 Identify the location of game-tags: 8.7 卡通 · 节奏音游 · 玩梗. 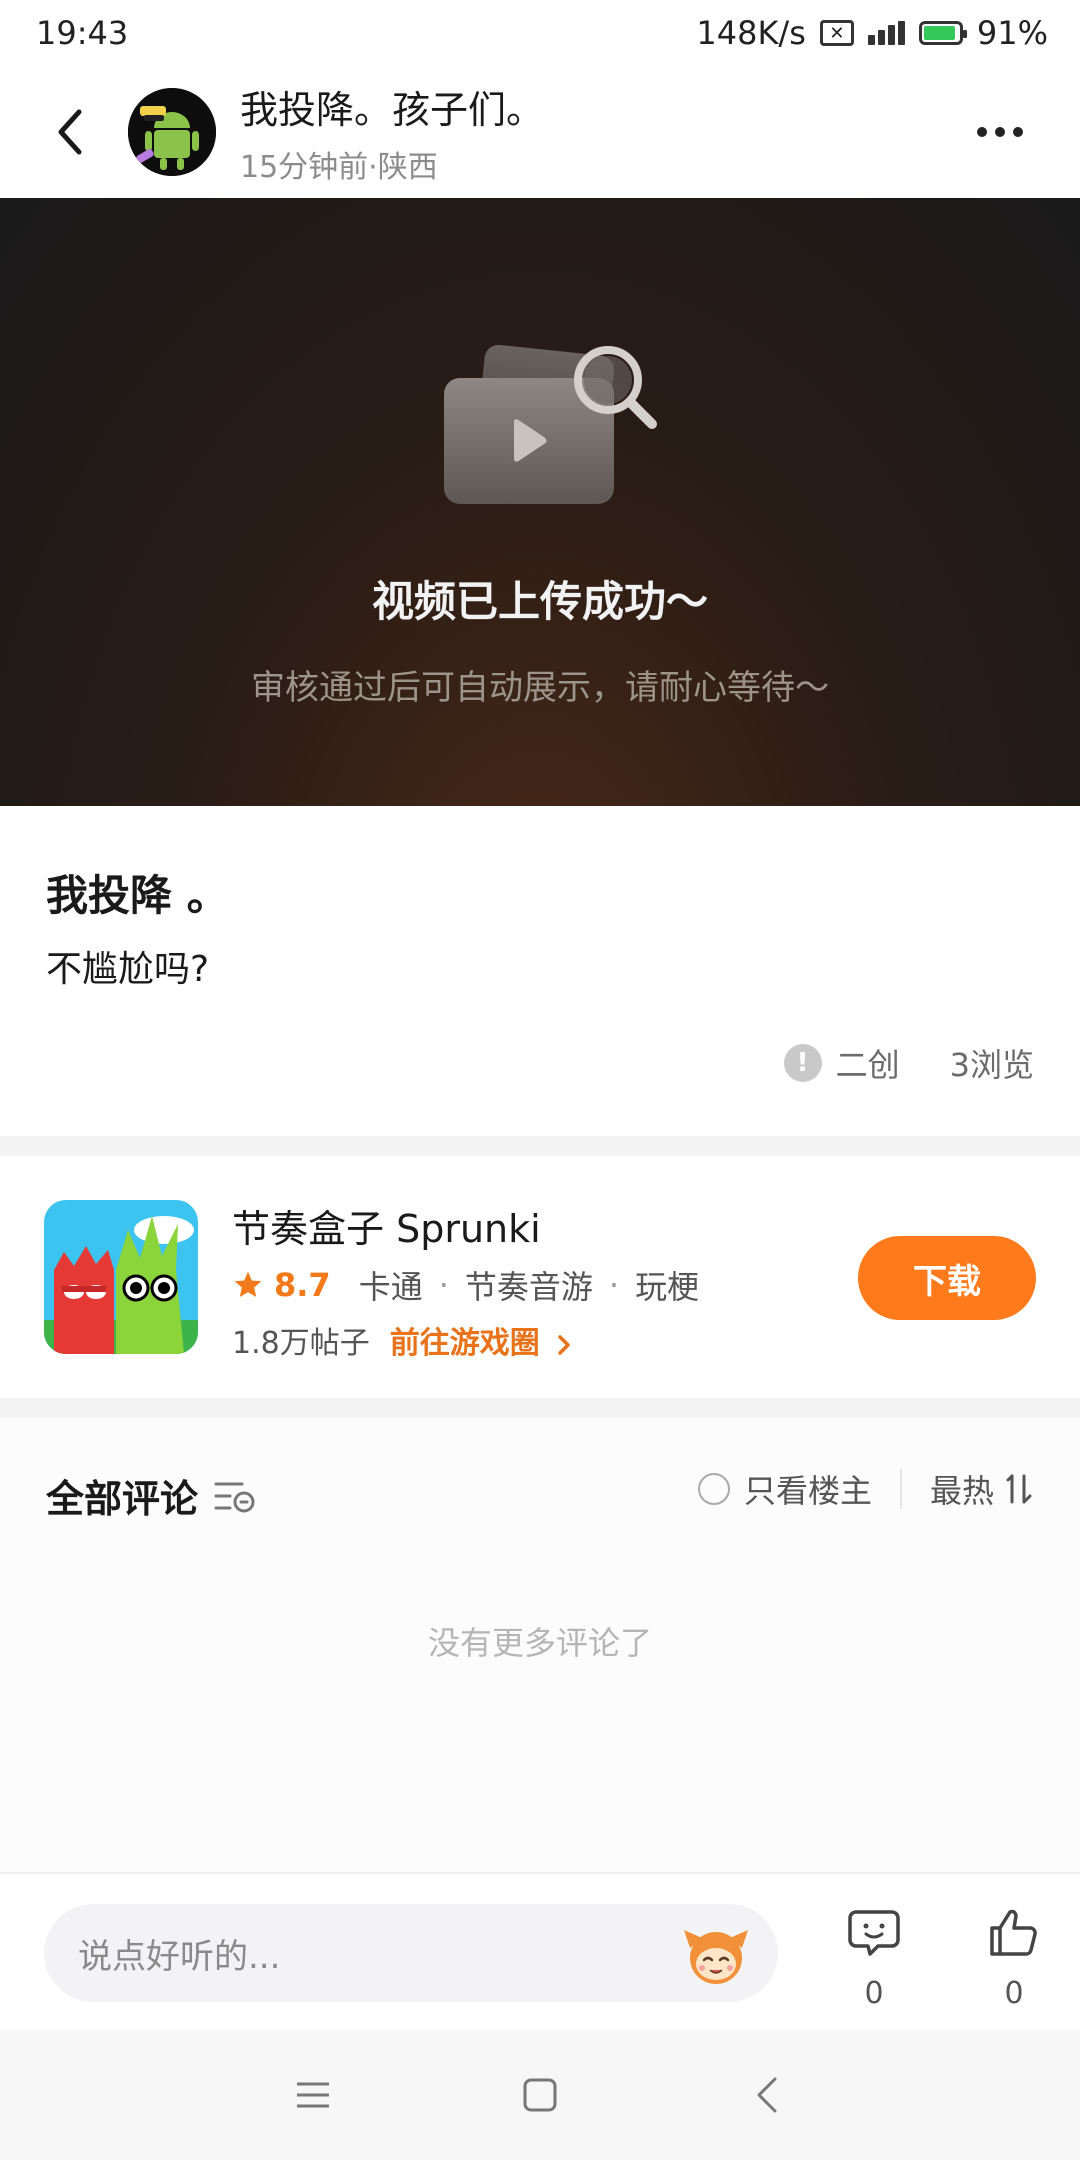
(465, 1285).